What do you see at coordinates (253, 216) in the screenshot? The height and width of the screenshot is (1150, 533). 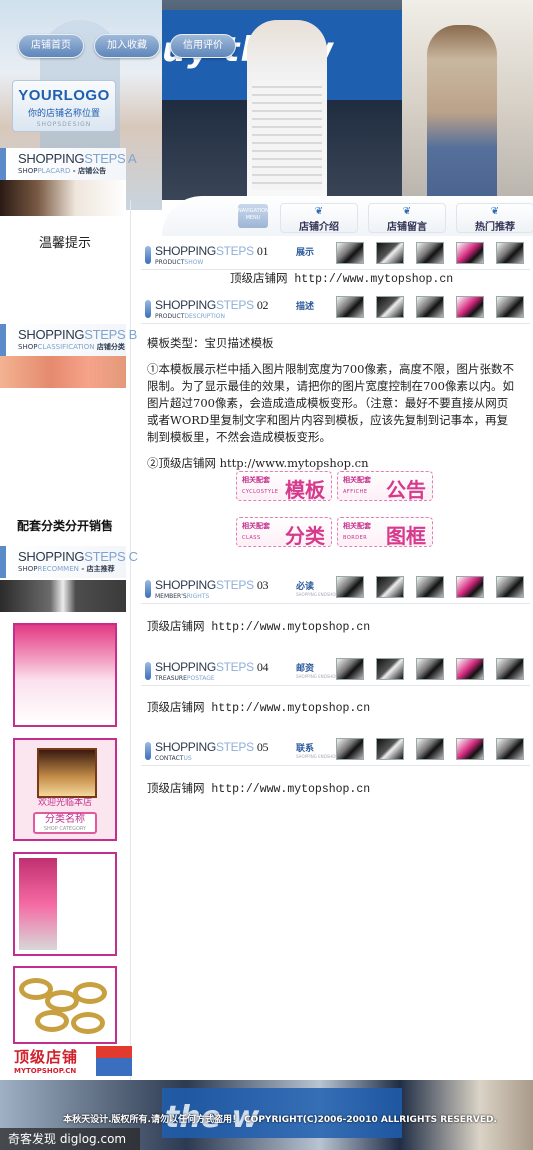 I see `nav-menu-badge: NAVIGATION MENU` at bounding box center [253, 216].